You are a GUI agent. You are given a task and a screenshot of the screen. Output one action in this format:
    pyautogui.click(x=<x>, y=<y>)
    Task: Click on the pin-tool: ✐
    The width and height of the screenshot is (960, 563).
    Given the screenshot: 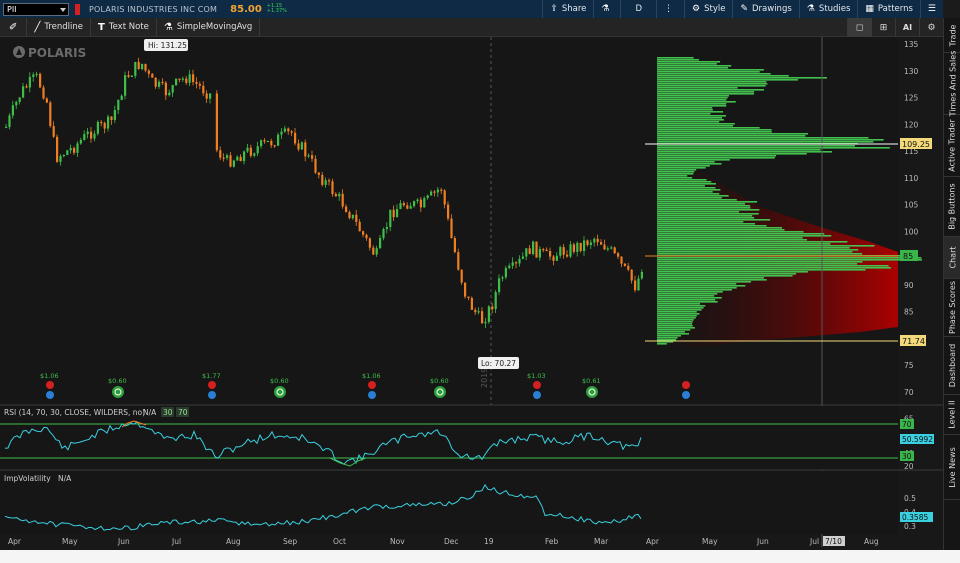 What is the action you would take?
    pyautogui.click(x=14, y=27)
    